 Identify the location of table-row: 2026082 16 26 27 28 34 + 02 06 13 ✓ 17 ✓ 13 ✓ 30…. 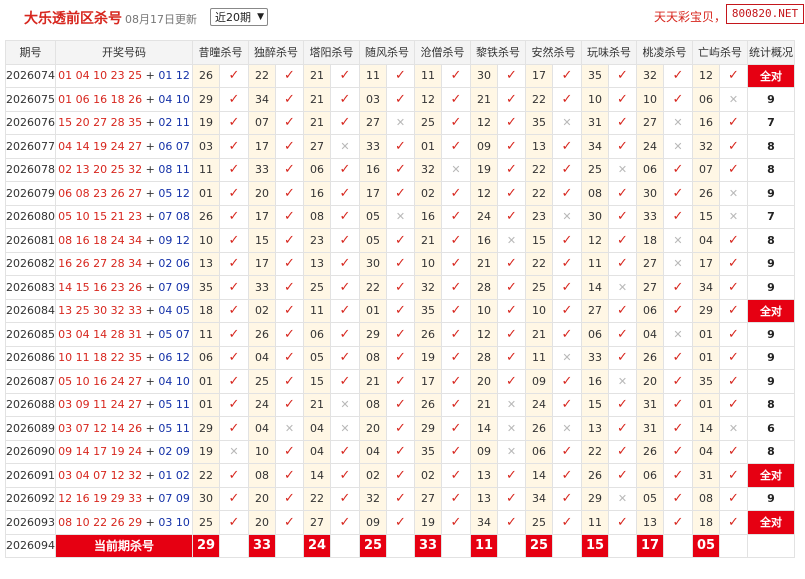
(400, 263).